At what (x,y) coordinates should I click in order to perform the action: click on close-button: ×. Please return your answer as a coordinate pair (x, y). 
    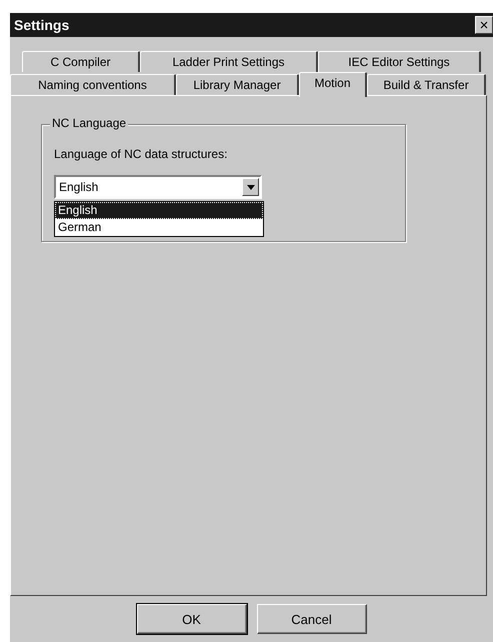
    Looking at the image, I should click on (484, 25).